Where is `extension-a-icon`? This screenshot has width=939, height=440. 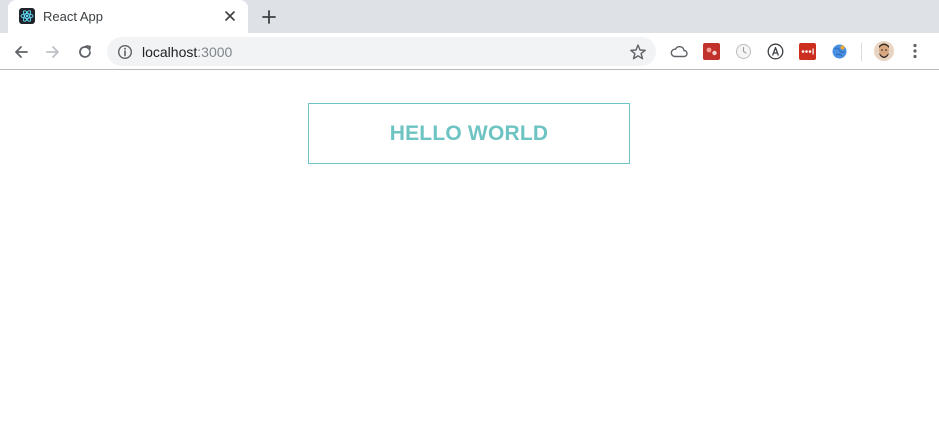 extension-a-icon is located at coordinates (775, 51).